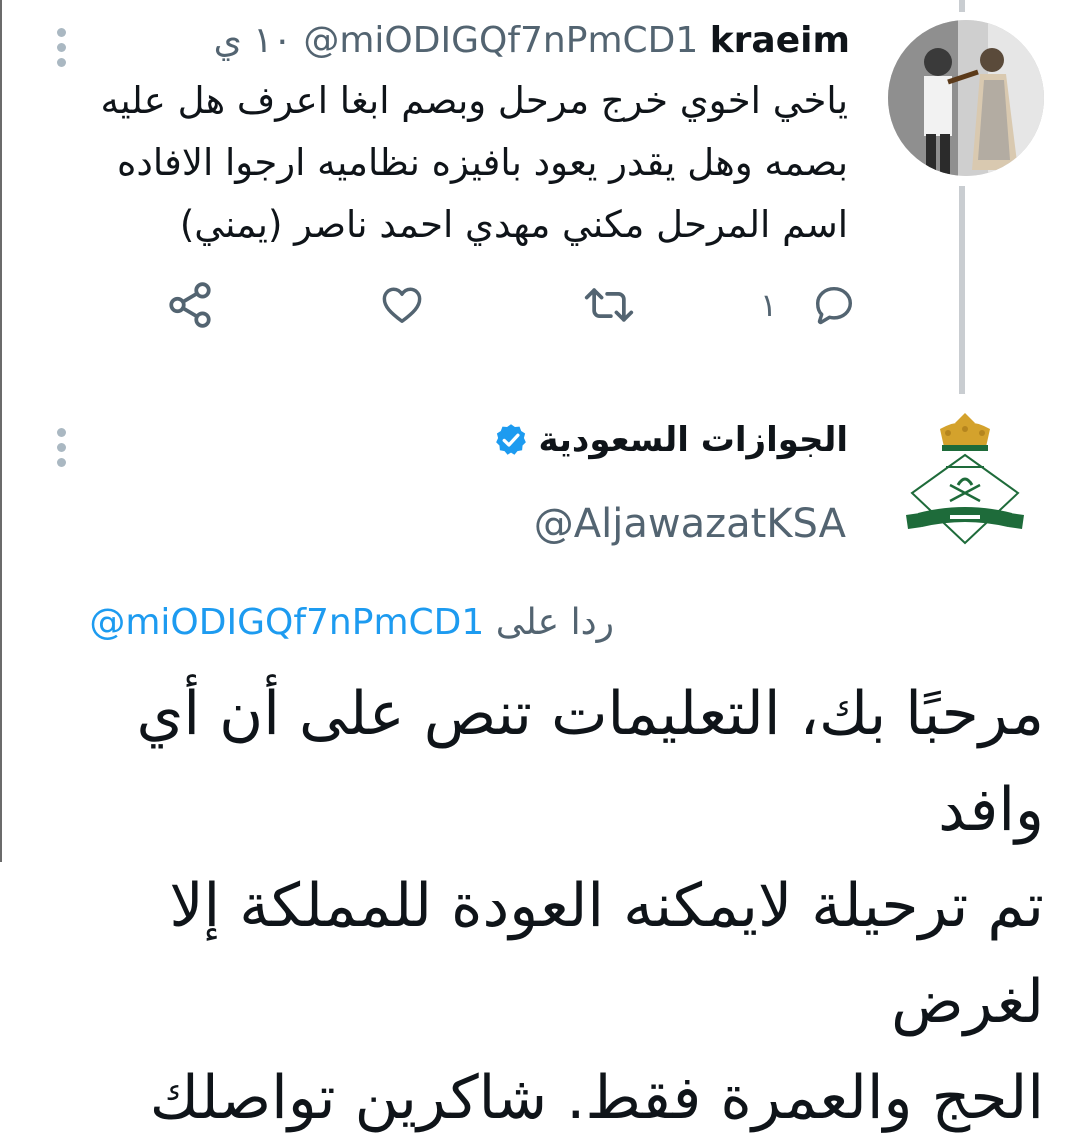 This screenshot has width=1080, height=1146. What do you see at coordinates (808, 305) in the screenshot?
I see `reply-button: ١` at bounding box center [808, 305].